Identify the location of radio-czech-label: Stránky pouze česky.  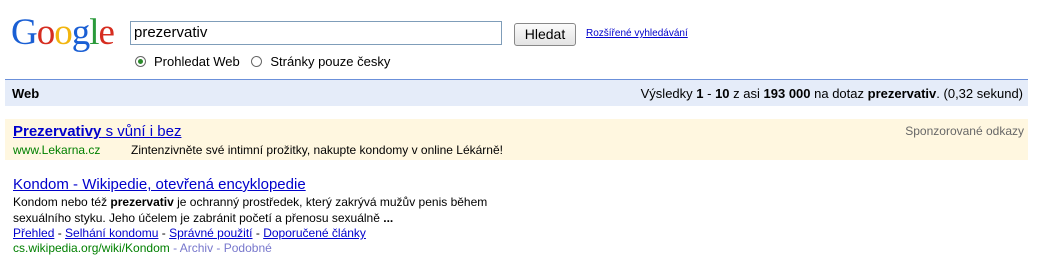
(330, 61).